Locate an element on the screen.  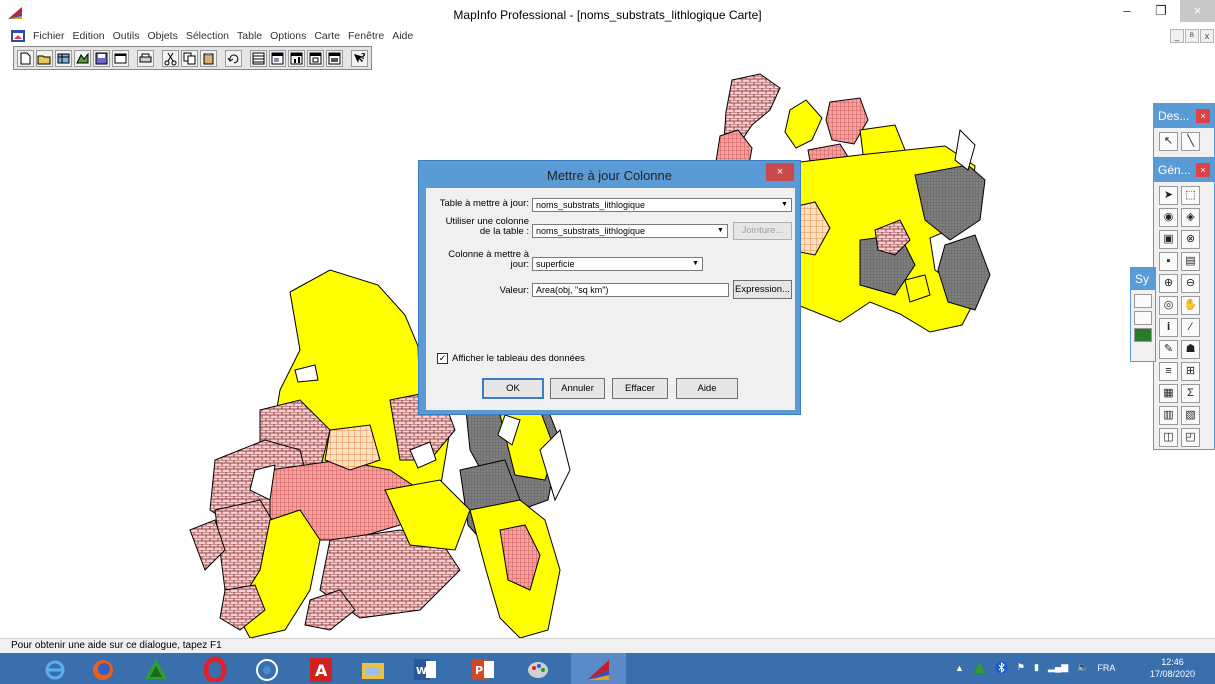
radius-select-icon: ◉ is located at coordinates (1168, 217).